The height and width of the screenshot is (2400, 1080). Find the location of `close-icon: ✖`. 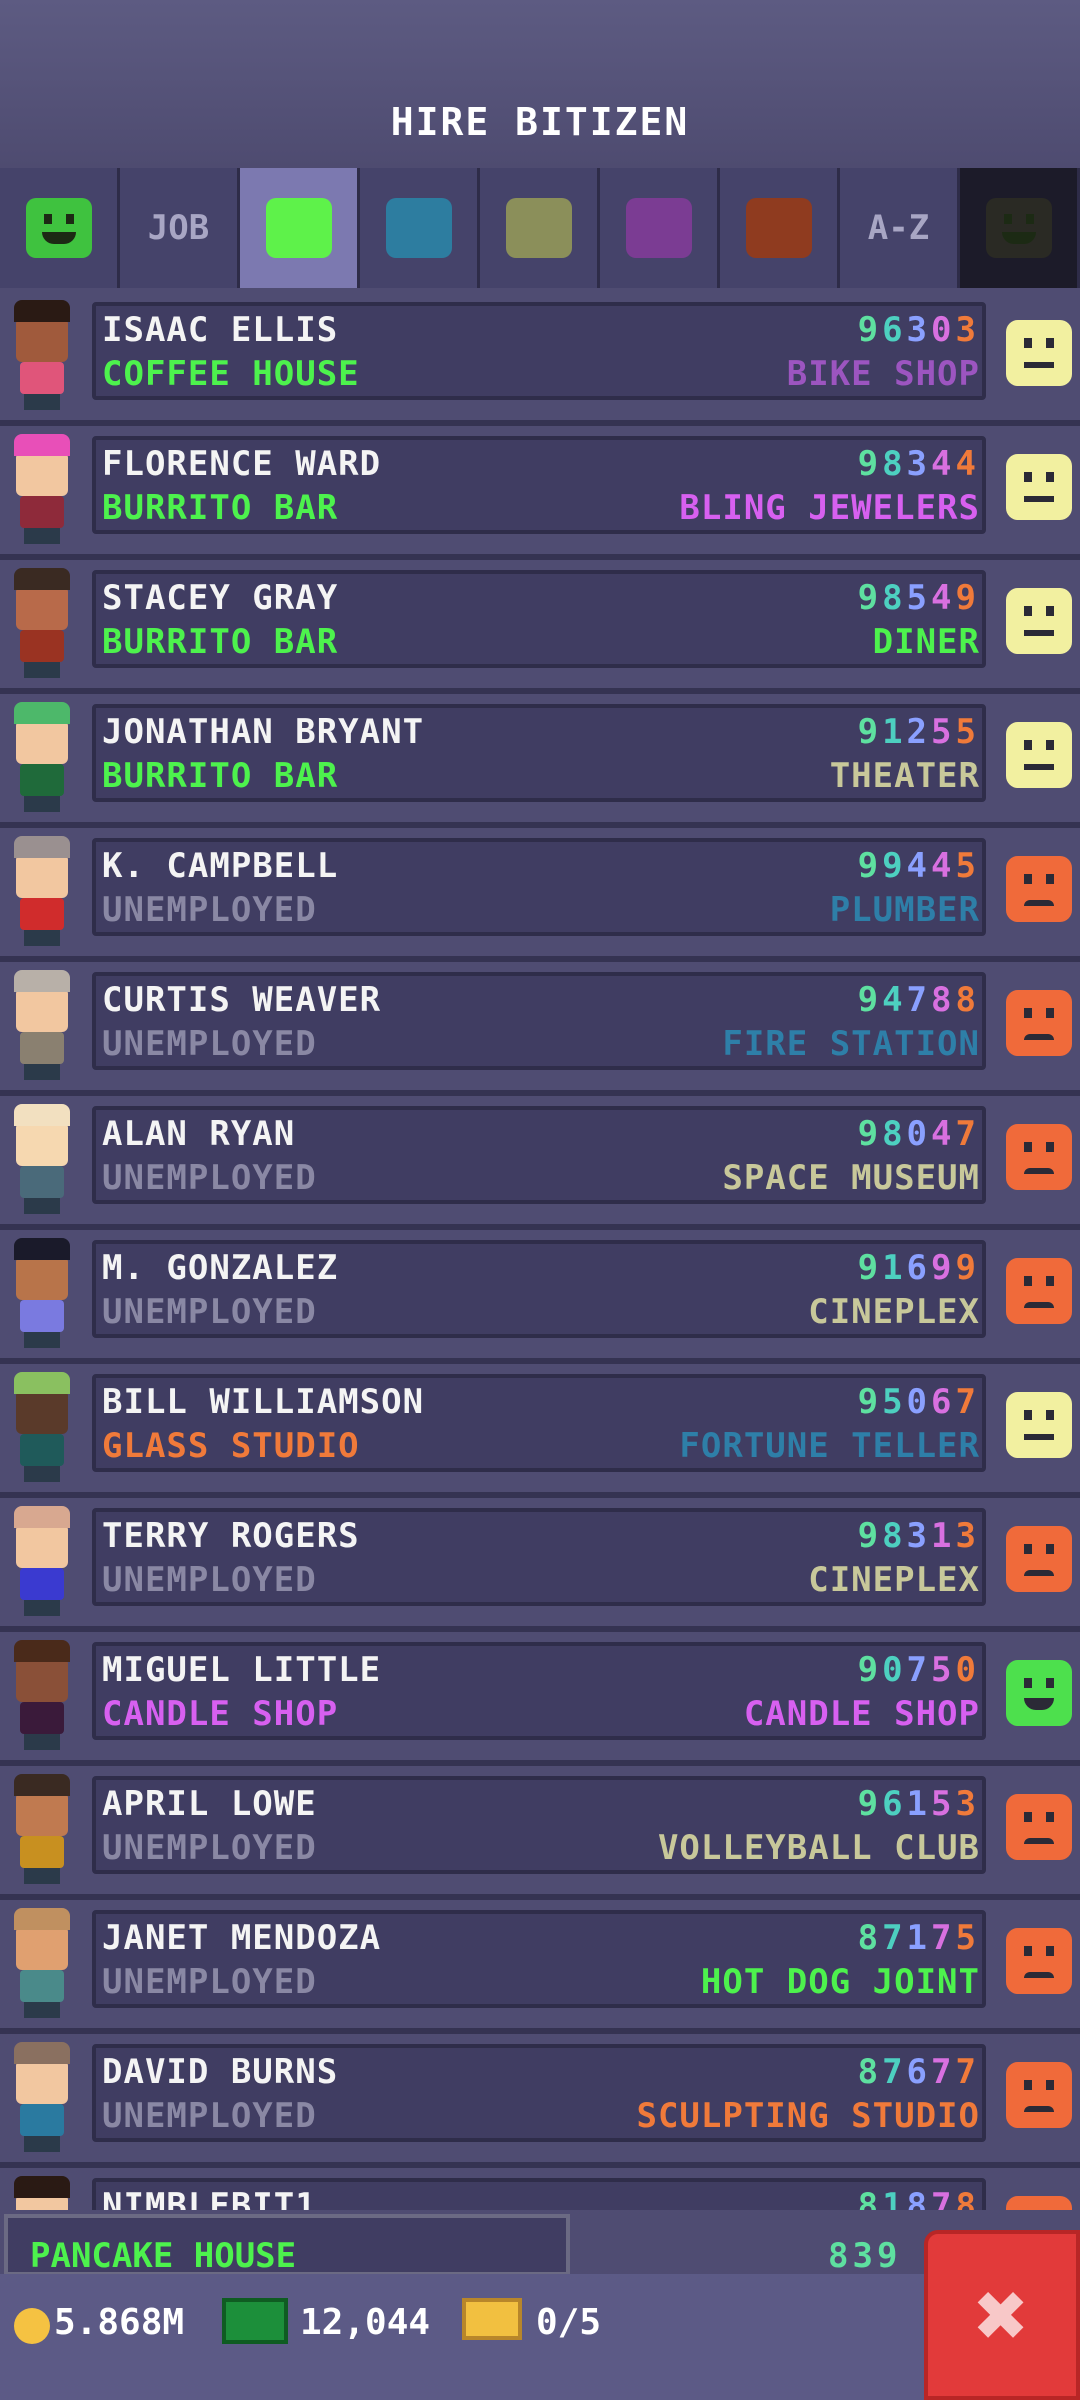

close-icon: ✖ is located at coordinates (1002, 2315).